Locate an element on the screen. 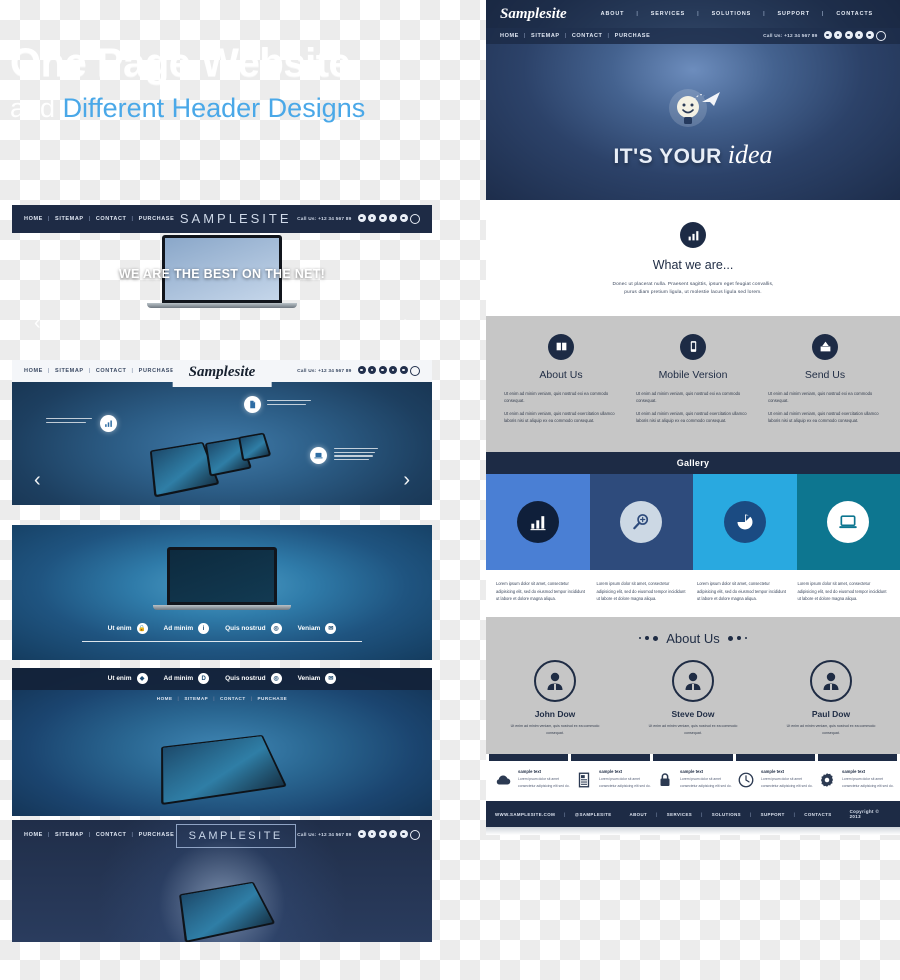  nav-solutions: SOLUTIONS is located at coordinates (732, 14).